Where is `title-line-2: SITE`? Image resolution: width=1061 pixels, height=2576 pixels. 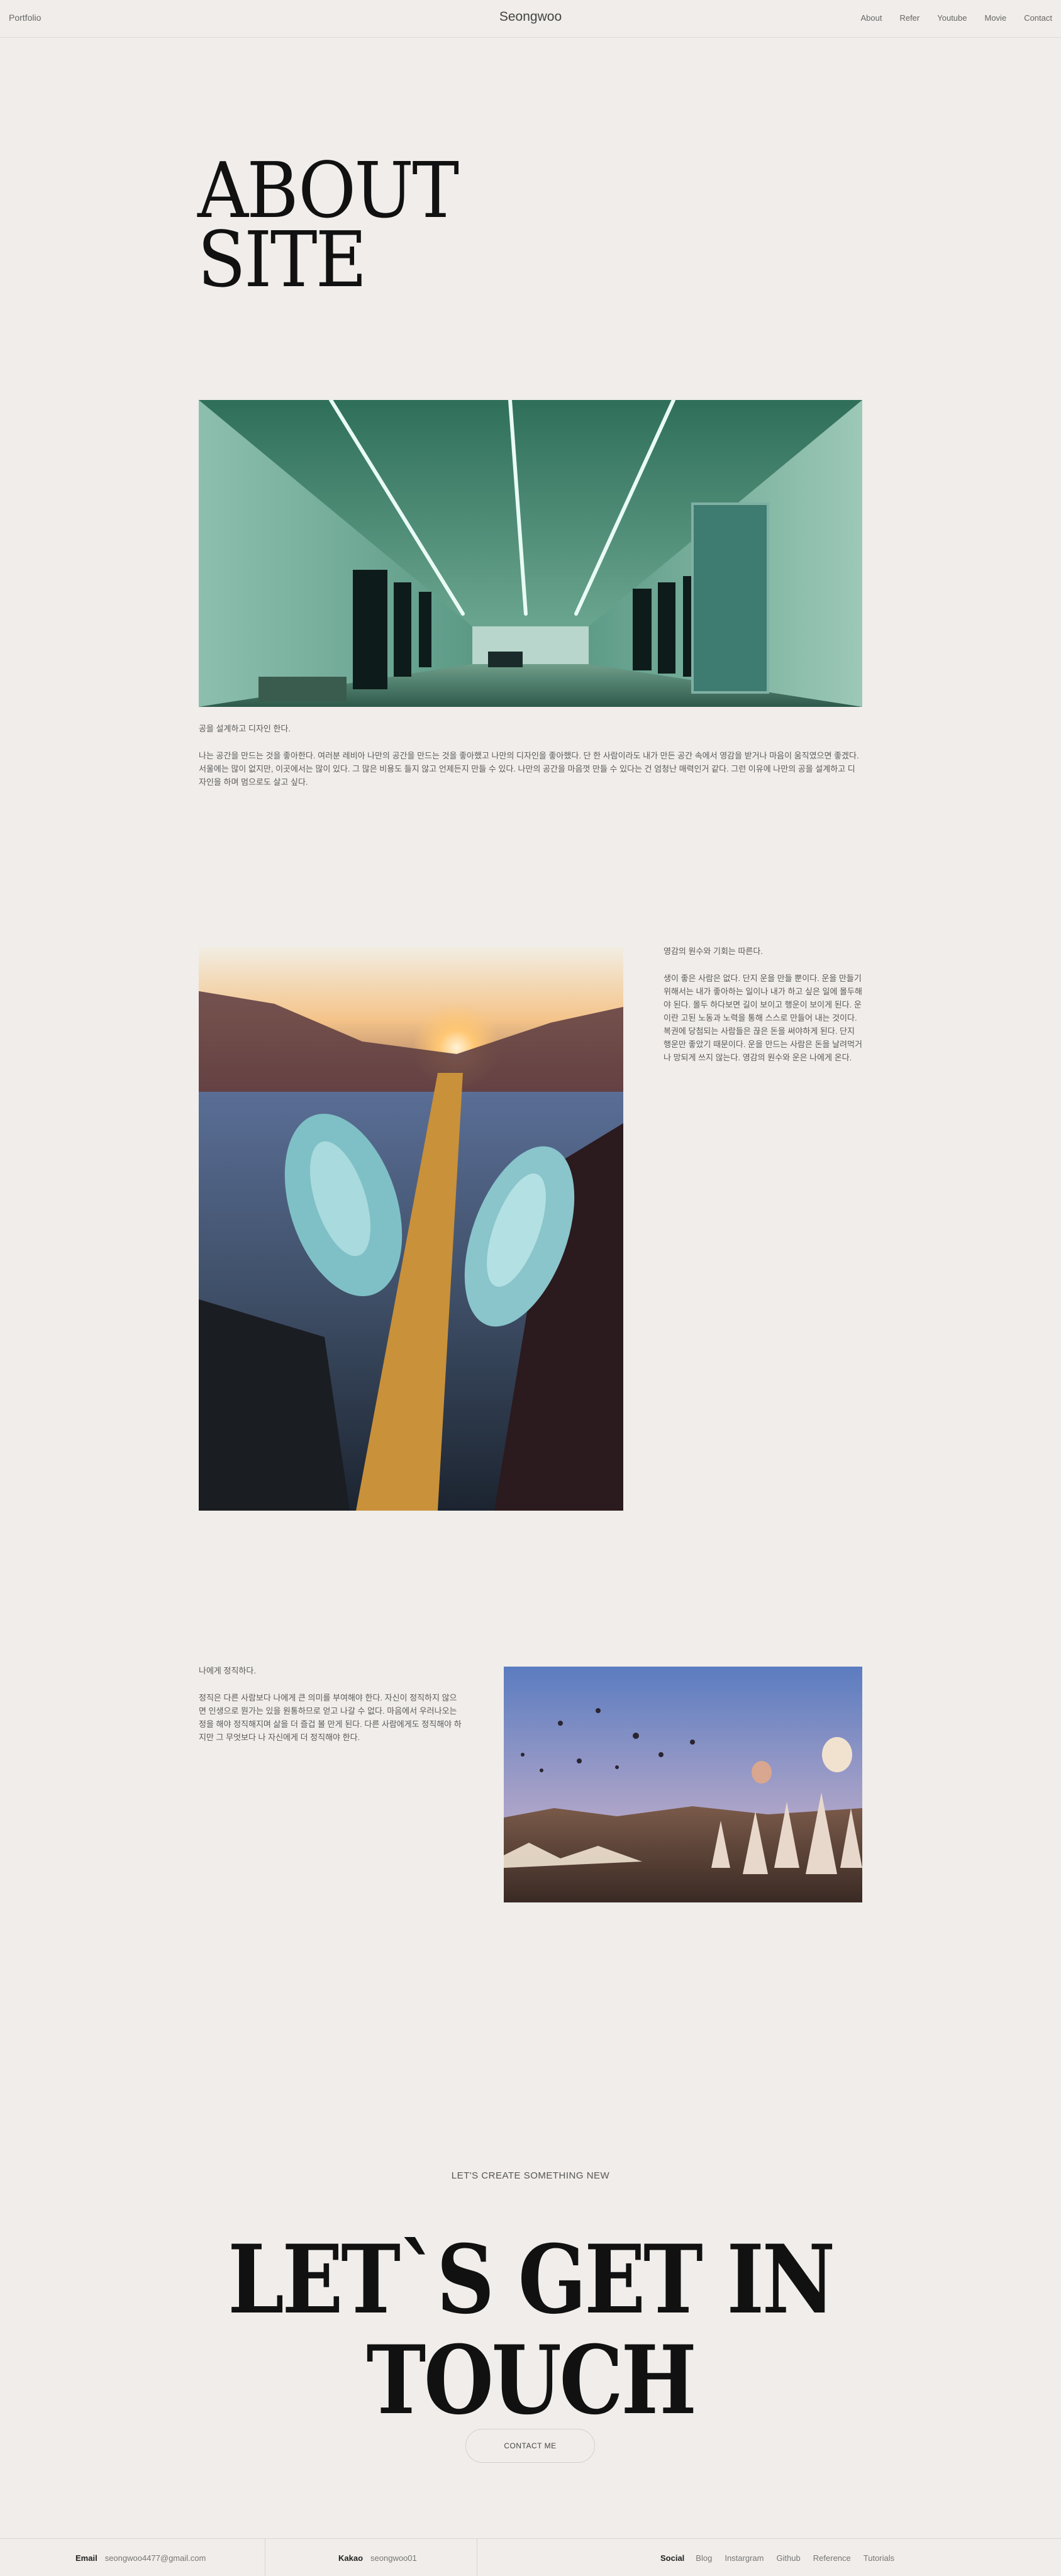
title-line-2: SITE is located at coordinates (282, 259).